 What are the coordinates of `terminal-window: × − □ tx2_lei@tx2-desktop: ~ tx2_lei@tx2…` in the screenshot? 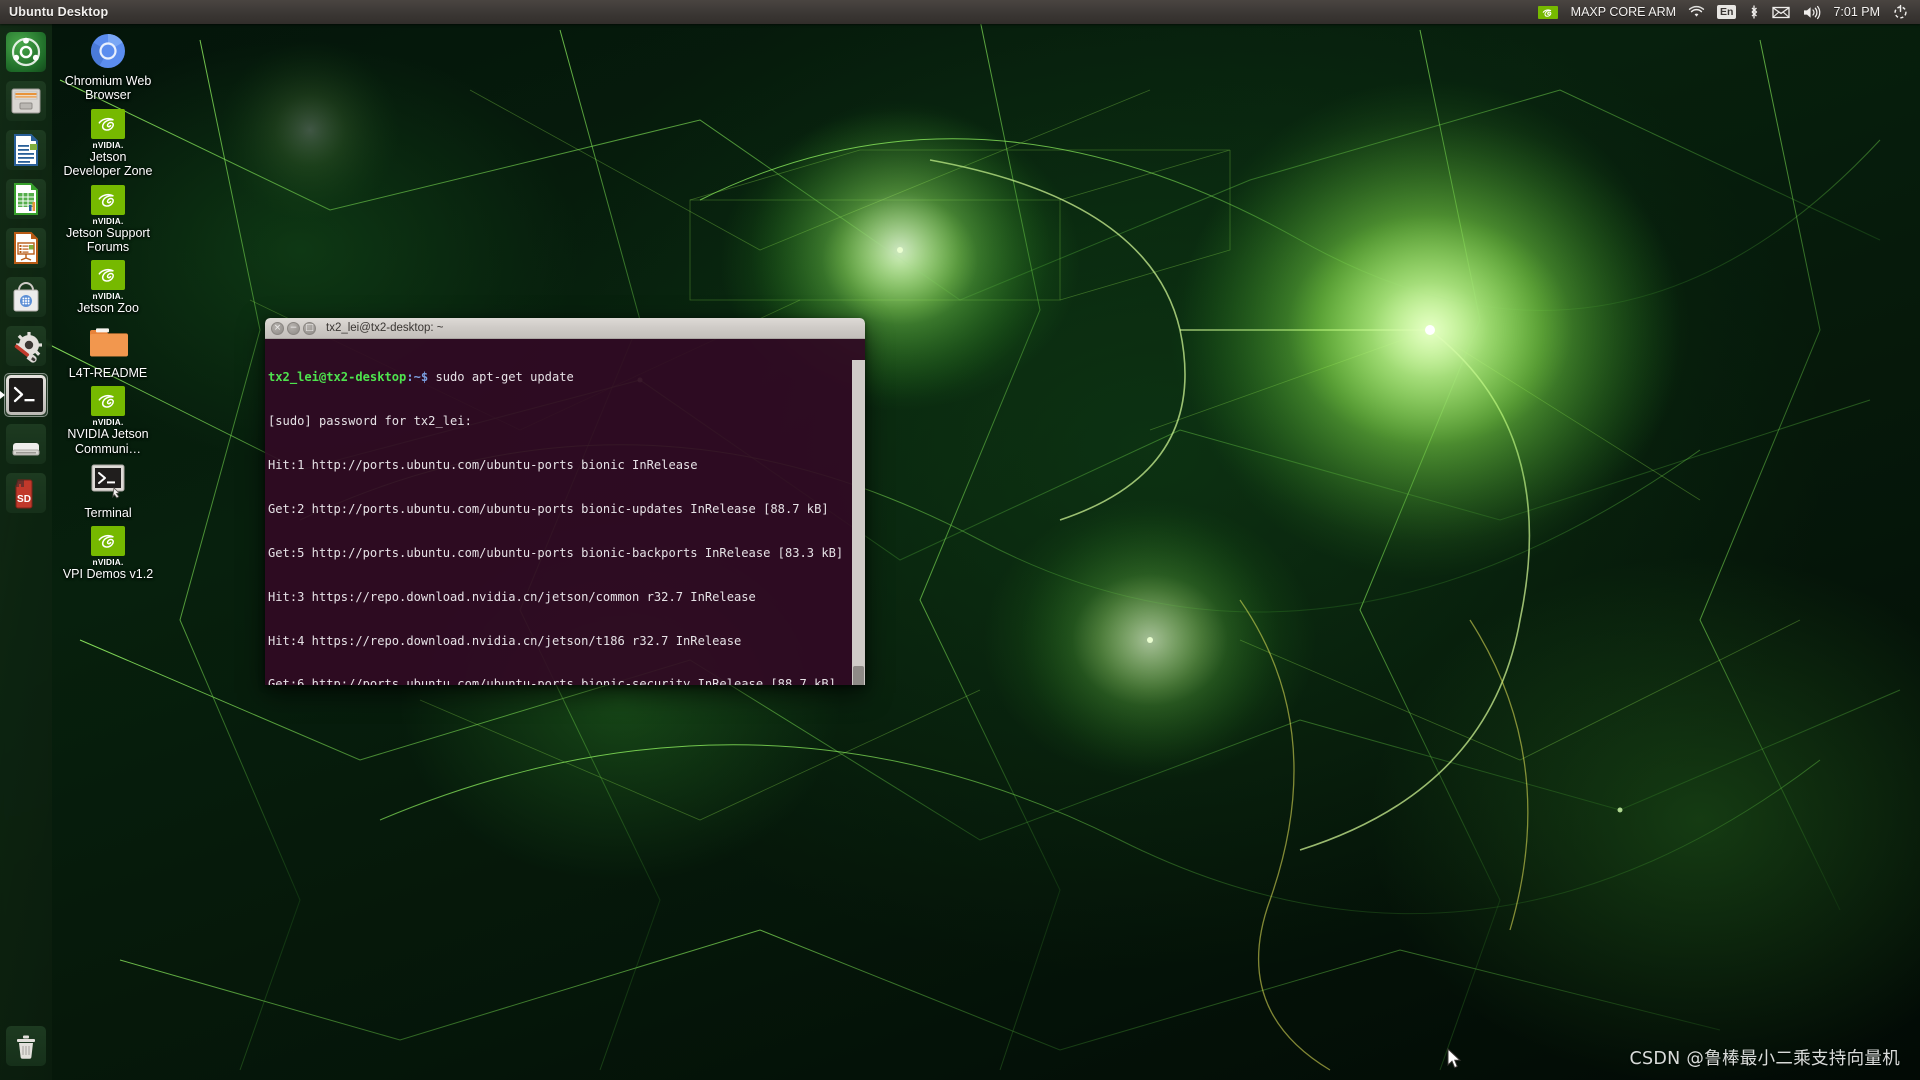 It's located at (565, 501).